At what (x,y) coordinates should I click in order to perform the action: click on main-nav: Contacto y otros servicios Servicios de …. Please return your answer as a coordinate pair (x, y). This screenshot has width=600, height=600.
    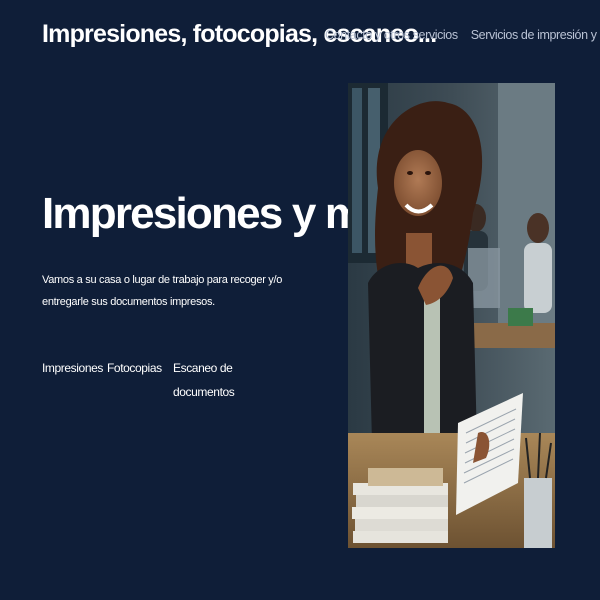
    Looking at the image, I should click on (462, 35).